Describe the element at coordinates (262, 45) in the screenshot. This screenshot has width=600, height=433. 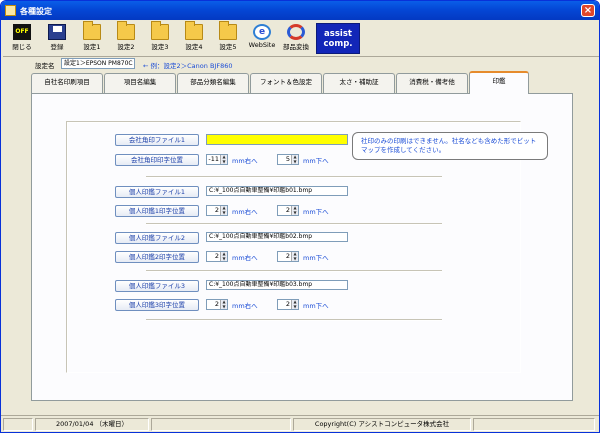
I see `website-label: WebSite` at that location.